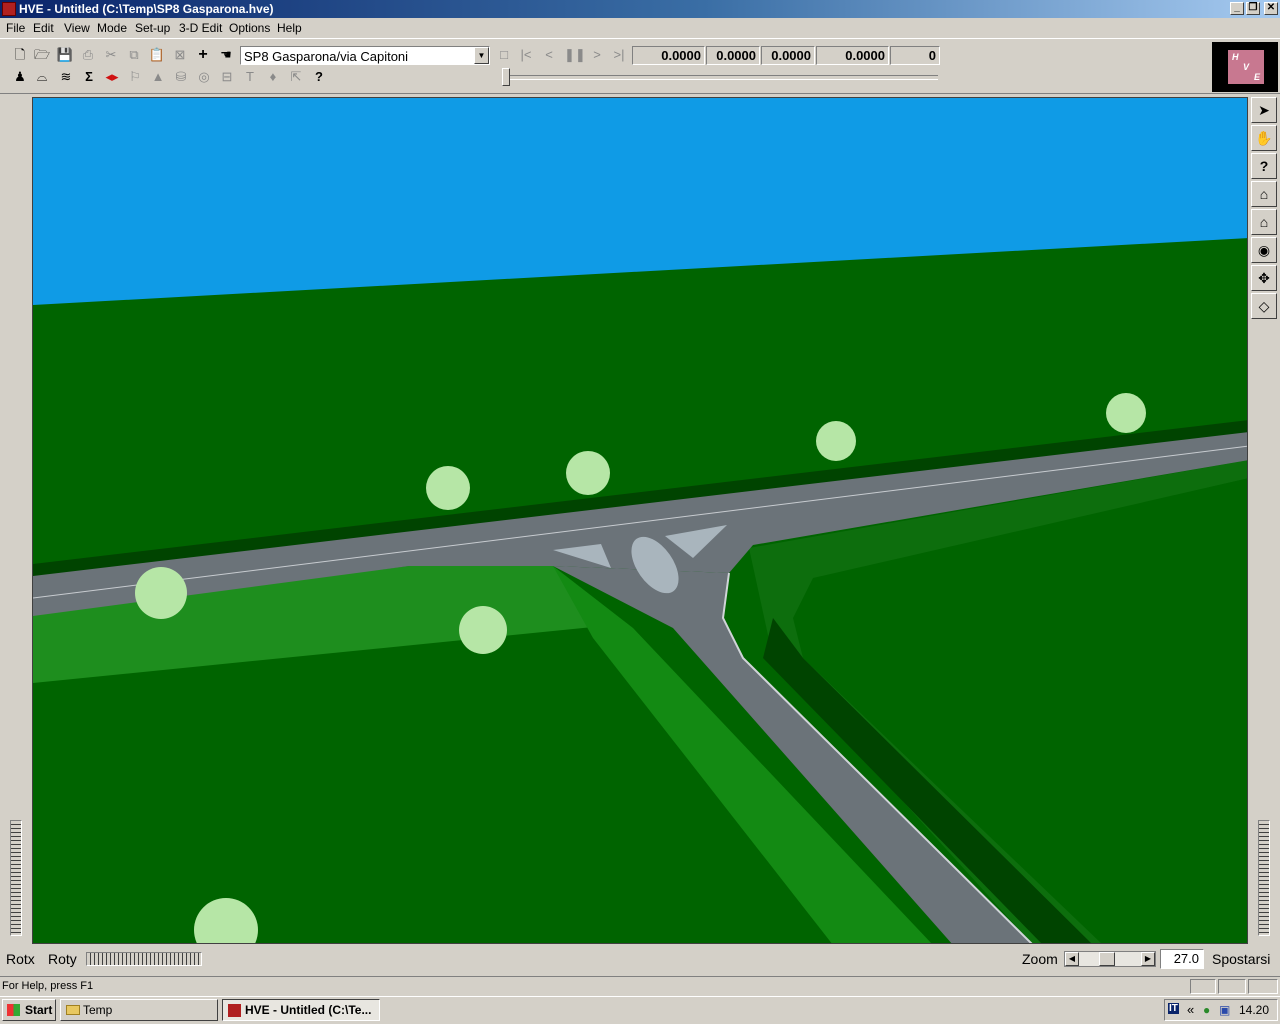  I want to click on sign-icon: ♦, so click(273, 77).